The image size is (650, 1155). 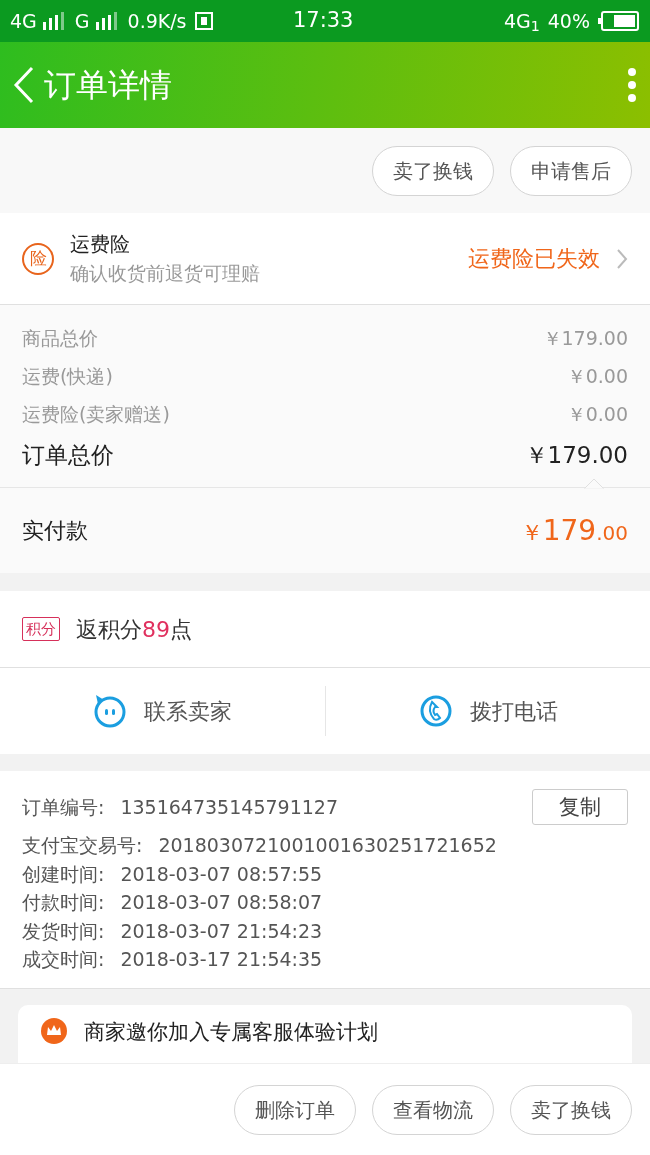 I want to click on price-label: 商品总价, so click(x=60, y=338).